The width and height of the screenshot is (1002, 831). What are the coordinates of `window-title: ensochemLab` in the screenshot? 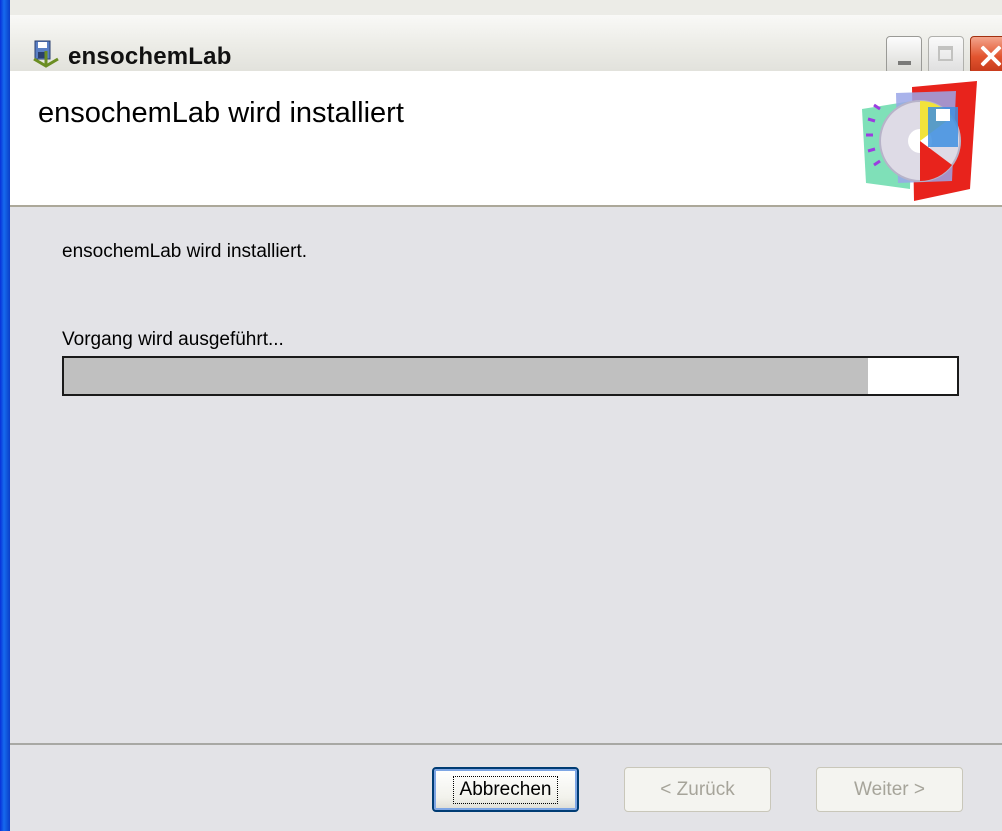 It's located at (150, 56).